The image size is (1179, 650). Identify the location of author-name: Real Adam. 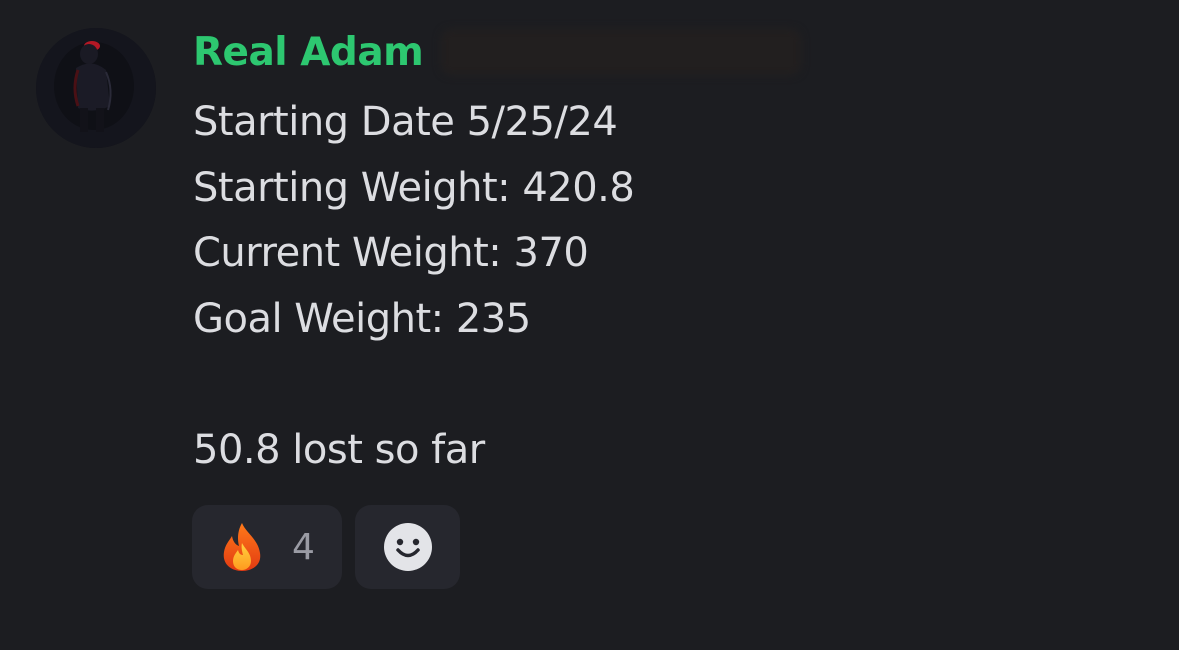
(308, 52).